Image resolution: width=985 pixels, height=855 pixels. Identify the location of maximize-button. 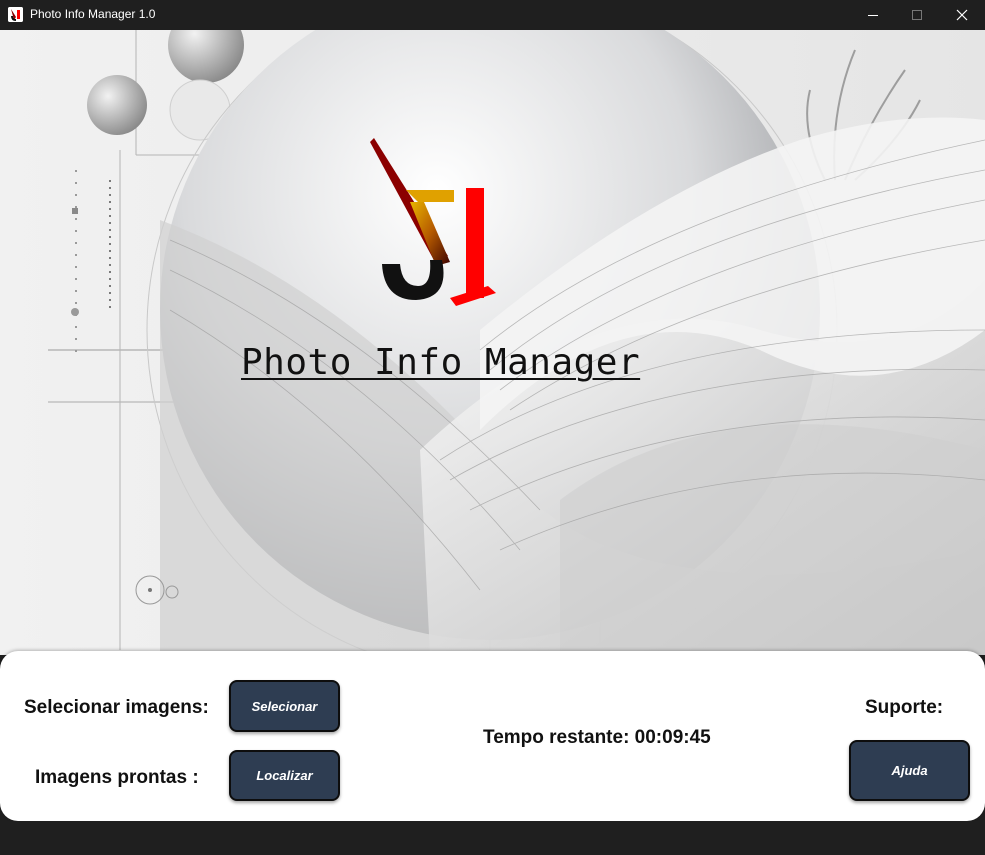
(917, 15).